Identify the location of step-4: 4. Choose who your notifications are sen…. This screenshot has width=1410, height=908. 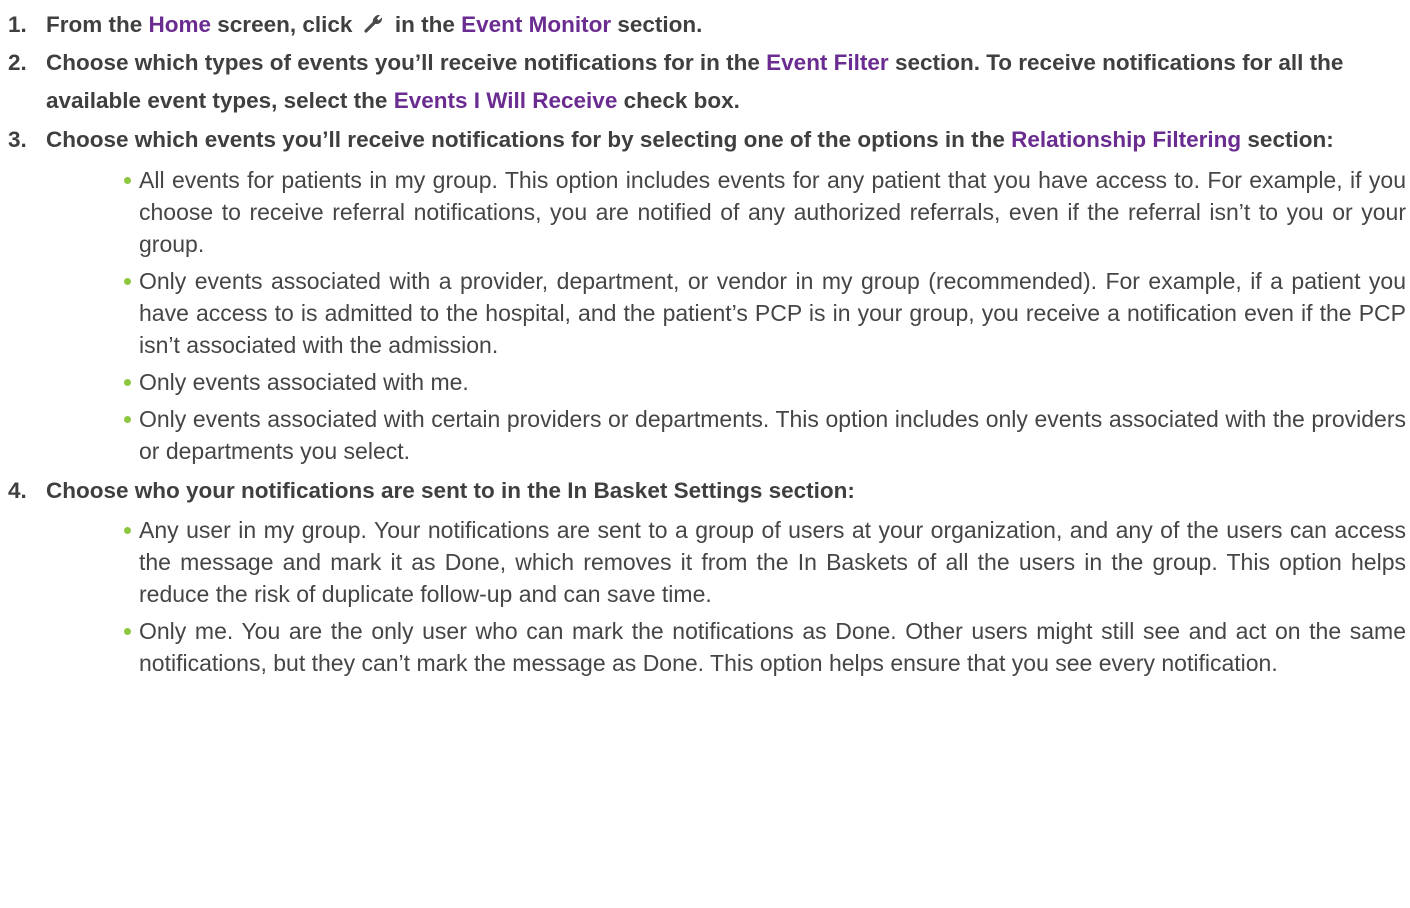
(707, 491).